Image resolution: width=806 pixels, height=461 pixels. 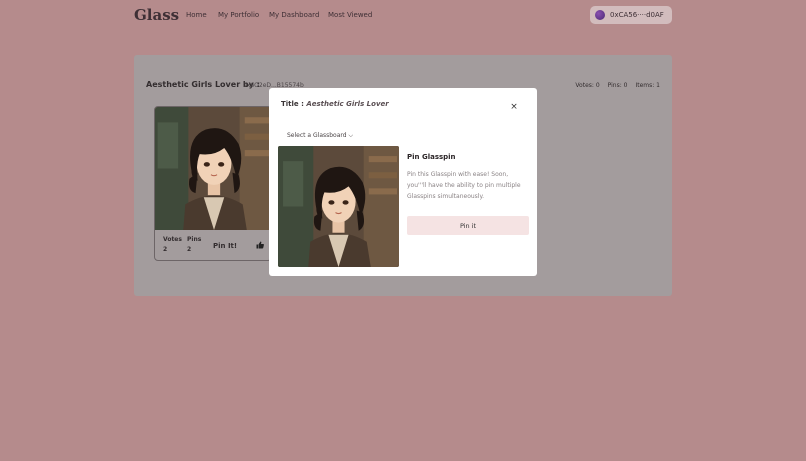 I want to click on modal-title: Title : Aesthetic Girls Lover, so click(x=335, y=104).